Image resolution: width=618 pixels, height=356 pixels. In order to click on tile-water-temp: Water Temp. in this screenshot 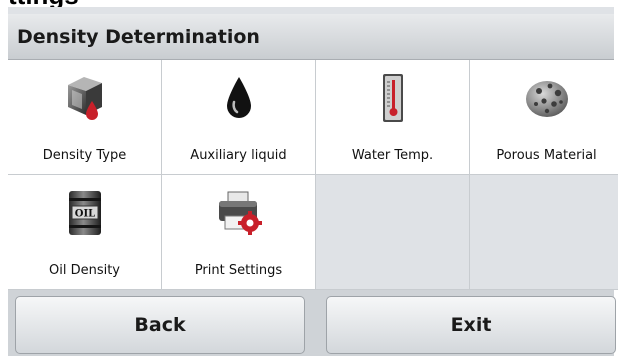, I will do `click(393, 117)`.